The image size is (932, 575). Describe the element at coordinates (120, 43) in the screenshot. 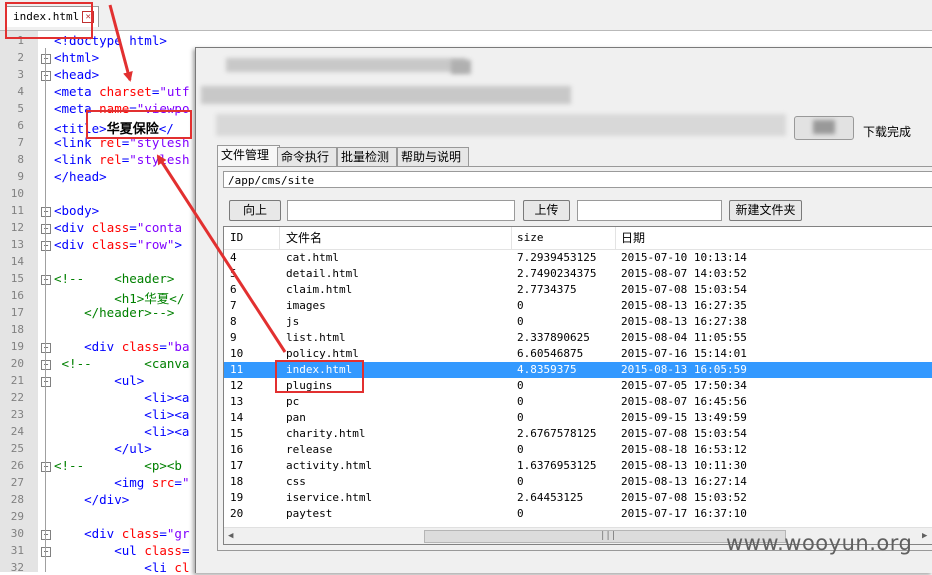

I see `annotation-arrow-tab` at that location.